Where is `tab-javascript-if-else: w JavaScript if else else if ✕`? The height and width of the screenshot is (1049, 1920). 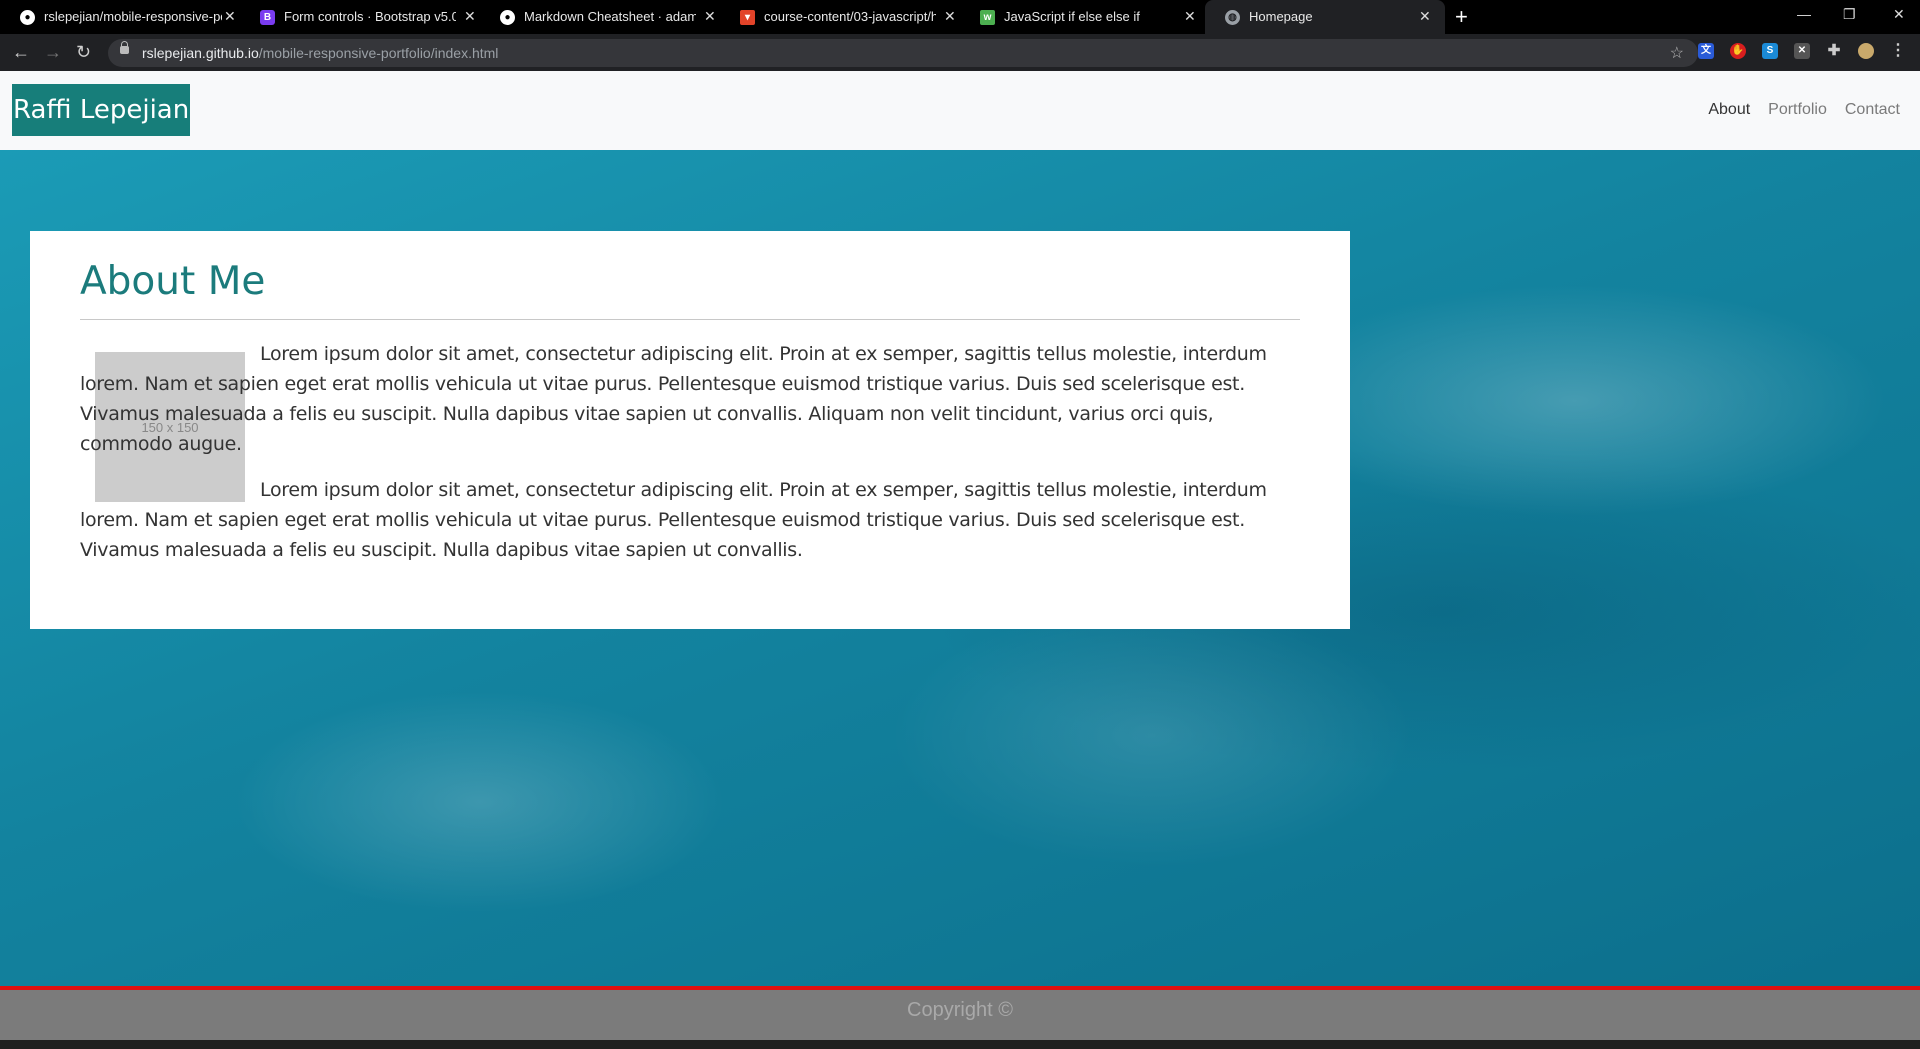 tab-javascript-if-else: w JavaScript if else else if ✕ is located at coordinates (1080, 17).